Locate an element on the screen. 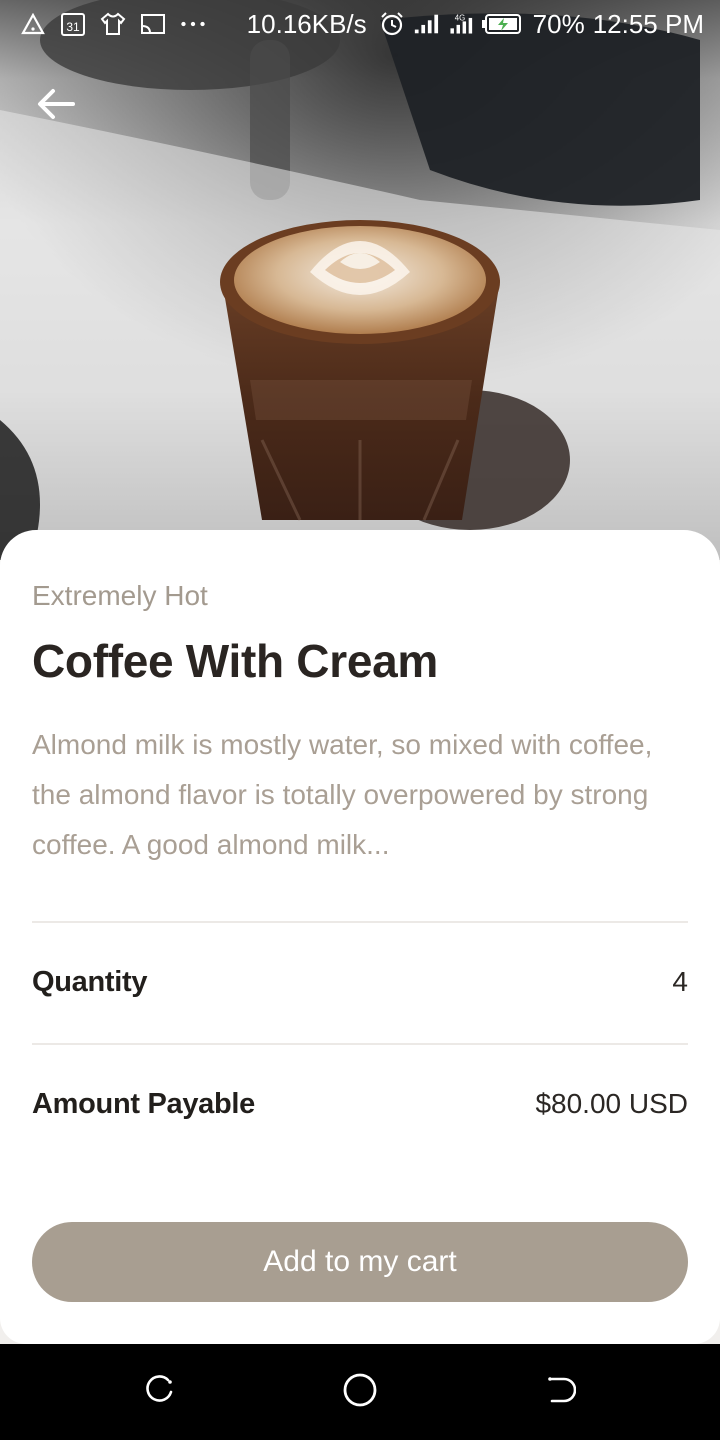 This screenshot has width=720, height=1440. back-button is located at coordinates (56, 106).